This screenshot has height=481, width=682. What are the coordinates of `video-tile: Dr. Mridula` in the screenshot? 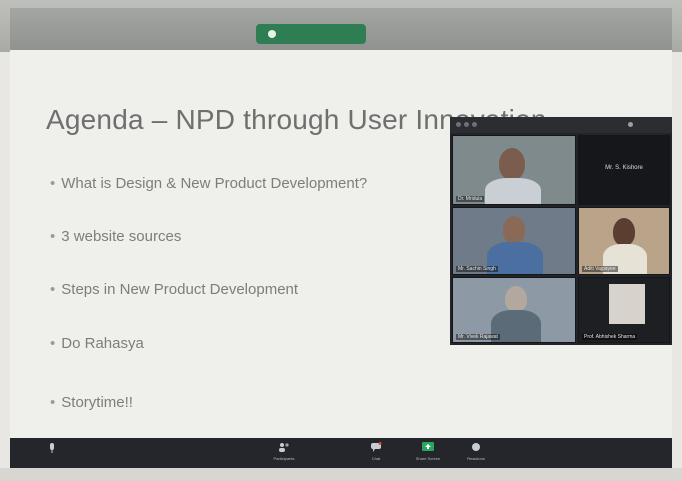 It's located at (514, 170).